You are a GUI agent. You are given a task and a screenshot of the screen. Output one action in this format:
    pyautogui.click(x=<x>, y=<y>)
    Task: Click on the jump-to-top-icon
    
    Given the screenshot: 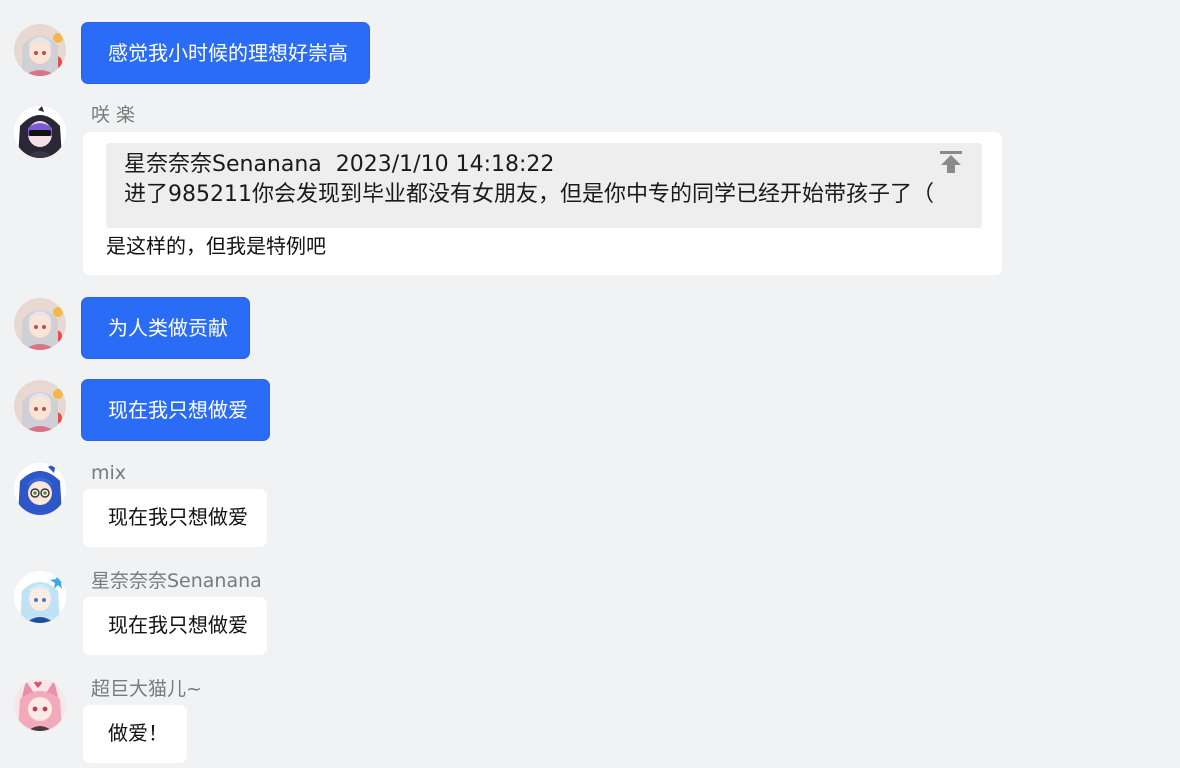 What is the action you would take?
    pyautogui.click(x=951, y=162)
    